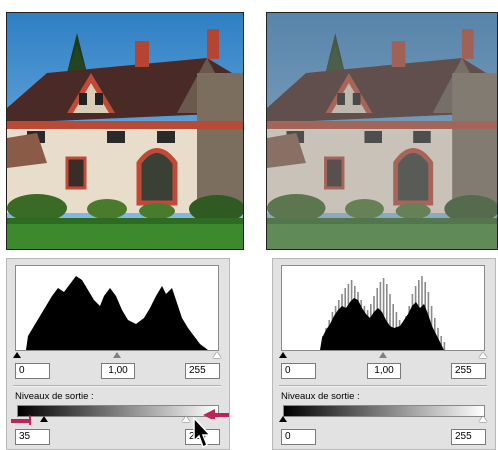 The image size is (498, 450). Describe the element at coordinates (118, 371) in the screenshot. I see `input-gamma-field-left: 1,00` at that location.